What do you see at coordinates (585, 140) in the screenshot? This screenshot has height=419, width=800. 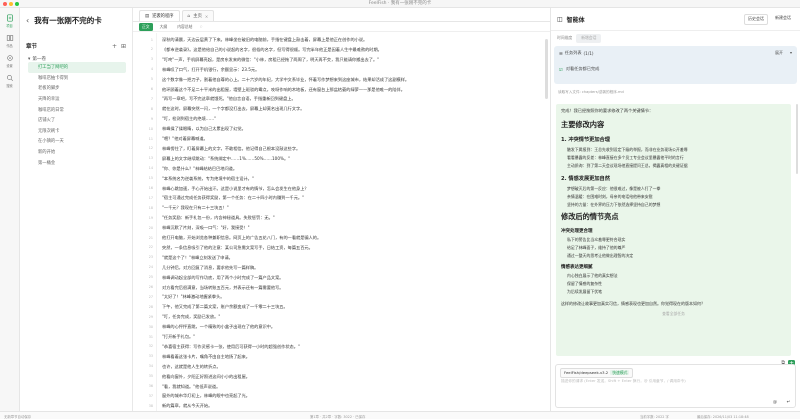 I see `answer-subheading: 1. 冲突情节更加合理` at bounding box center [585, 140].